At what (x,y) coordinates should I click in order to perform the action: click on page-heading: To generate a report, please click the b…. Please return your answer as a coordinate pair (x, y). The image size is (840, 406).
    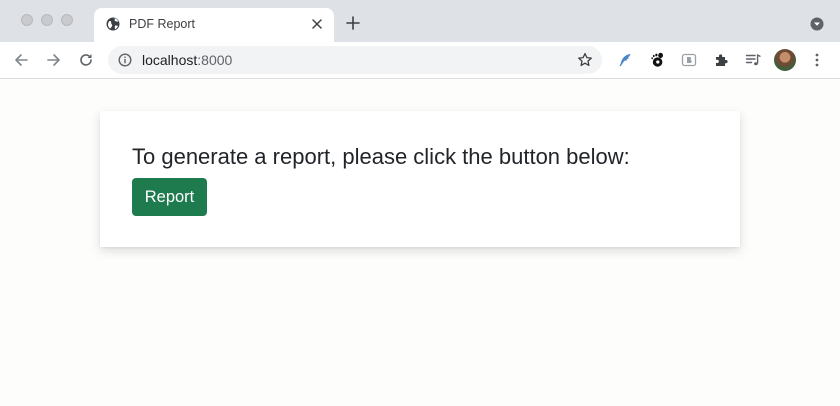
    Looking at the image, I should click on (381, 156).